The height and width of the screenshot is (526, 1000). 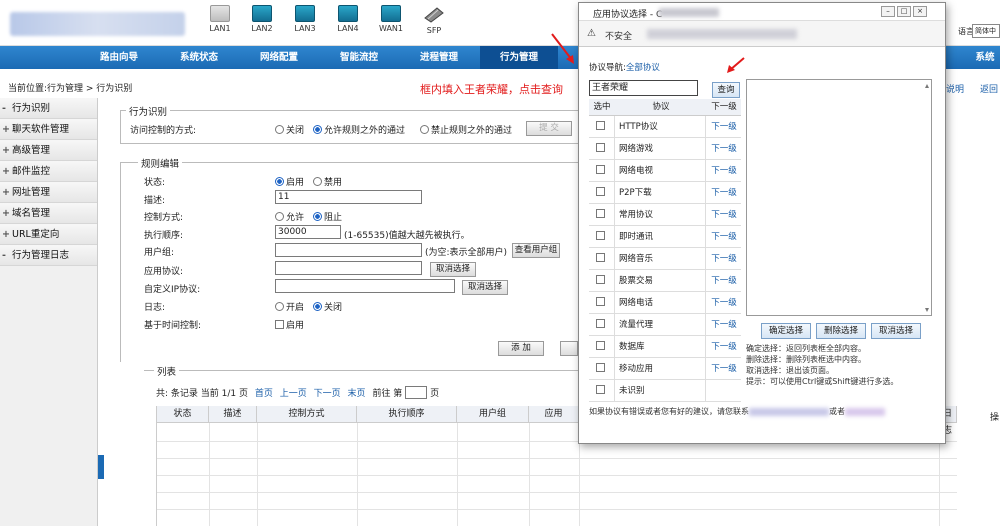 What do you see at coordinates (904, 11) in the screenshot?
I see `maximize-icon: □` at bounding box center [904, 11].